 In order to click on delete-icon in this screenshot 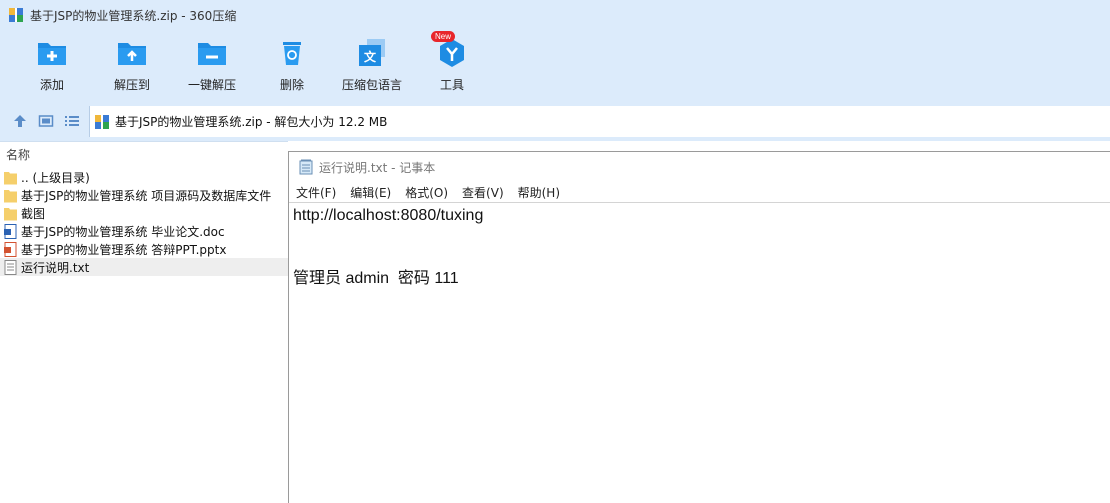, I will do `click(292, 53)`.